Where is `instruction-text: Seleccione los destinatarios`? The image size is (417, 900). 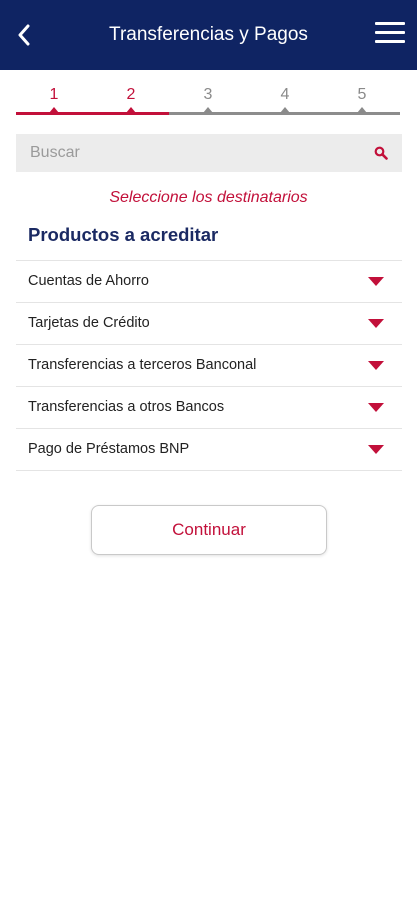
instruction-text: Seleccione los destinatarios is located at coordinates (208, 197).